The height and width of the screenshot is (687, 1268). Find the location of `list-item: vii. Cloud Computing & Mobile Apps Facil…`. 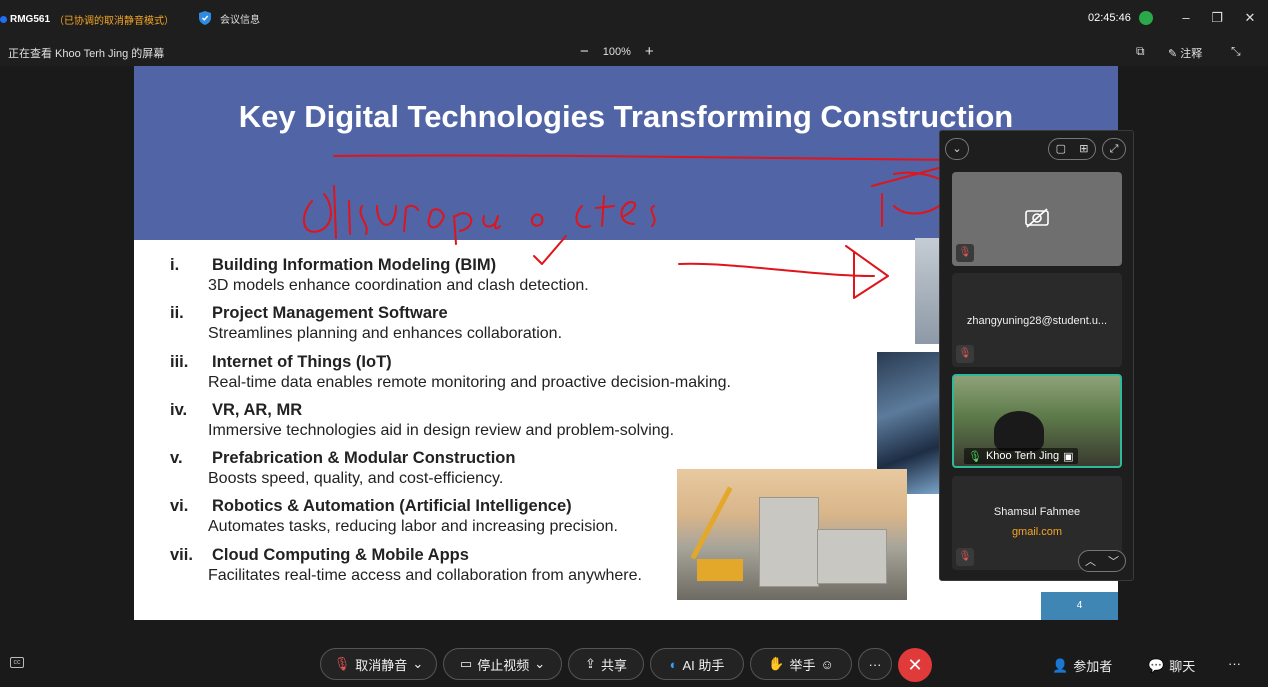

list-item: vii. Cloud Computing & Mobile Apps Facil… is located at coordinates (490, 570).